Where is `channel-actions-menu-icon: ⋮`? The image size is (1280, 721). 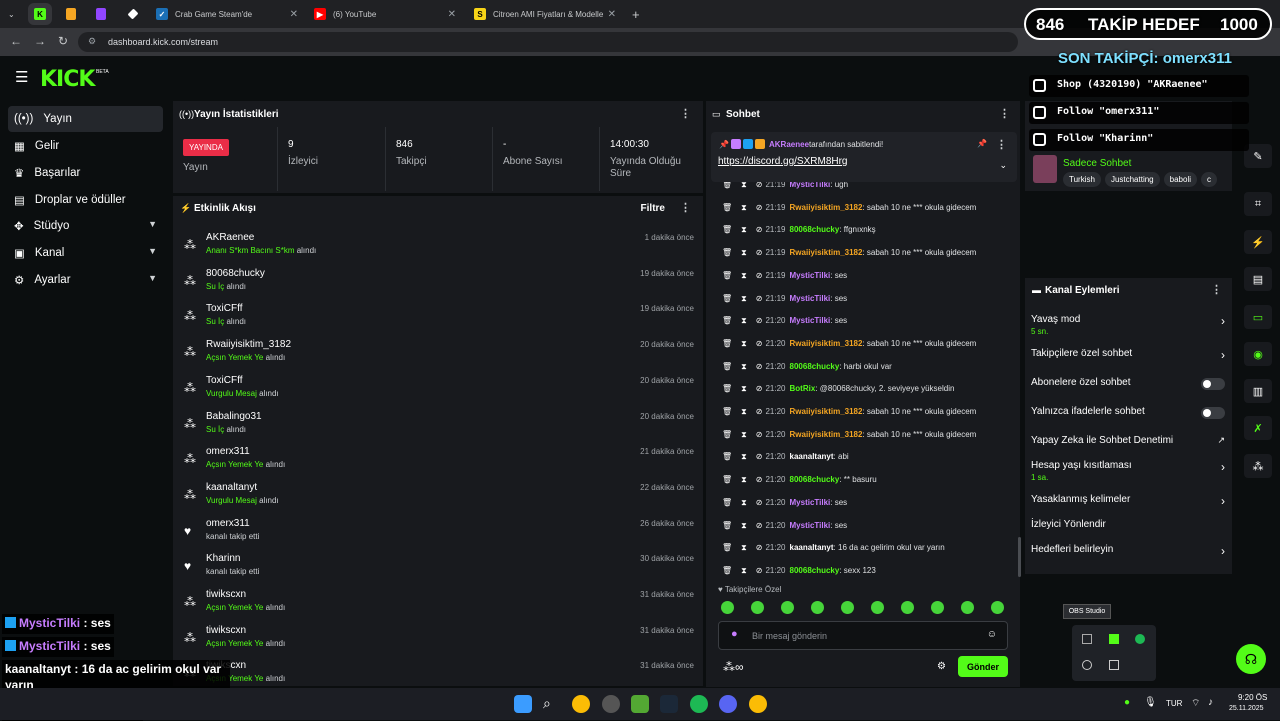 channel-actions-menu-icon: ⋮ is located at coordinates (1216, 289).